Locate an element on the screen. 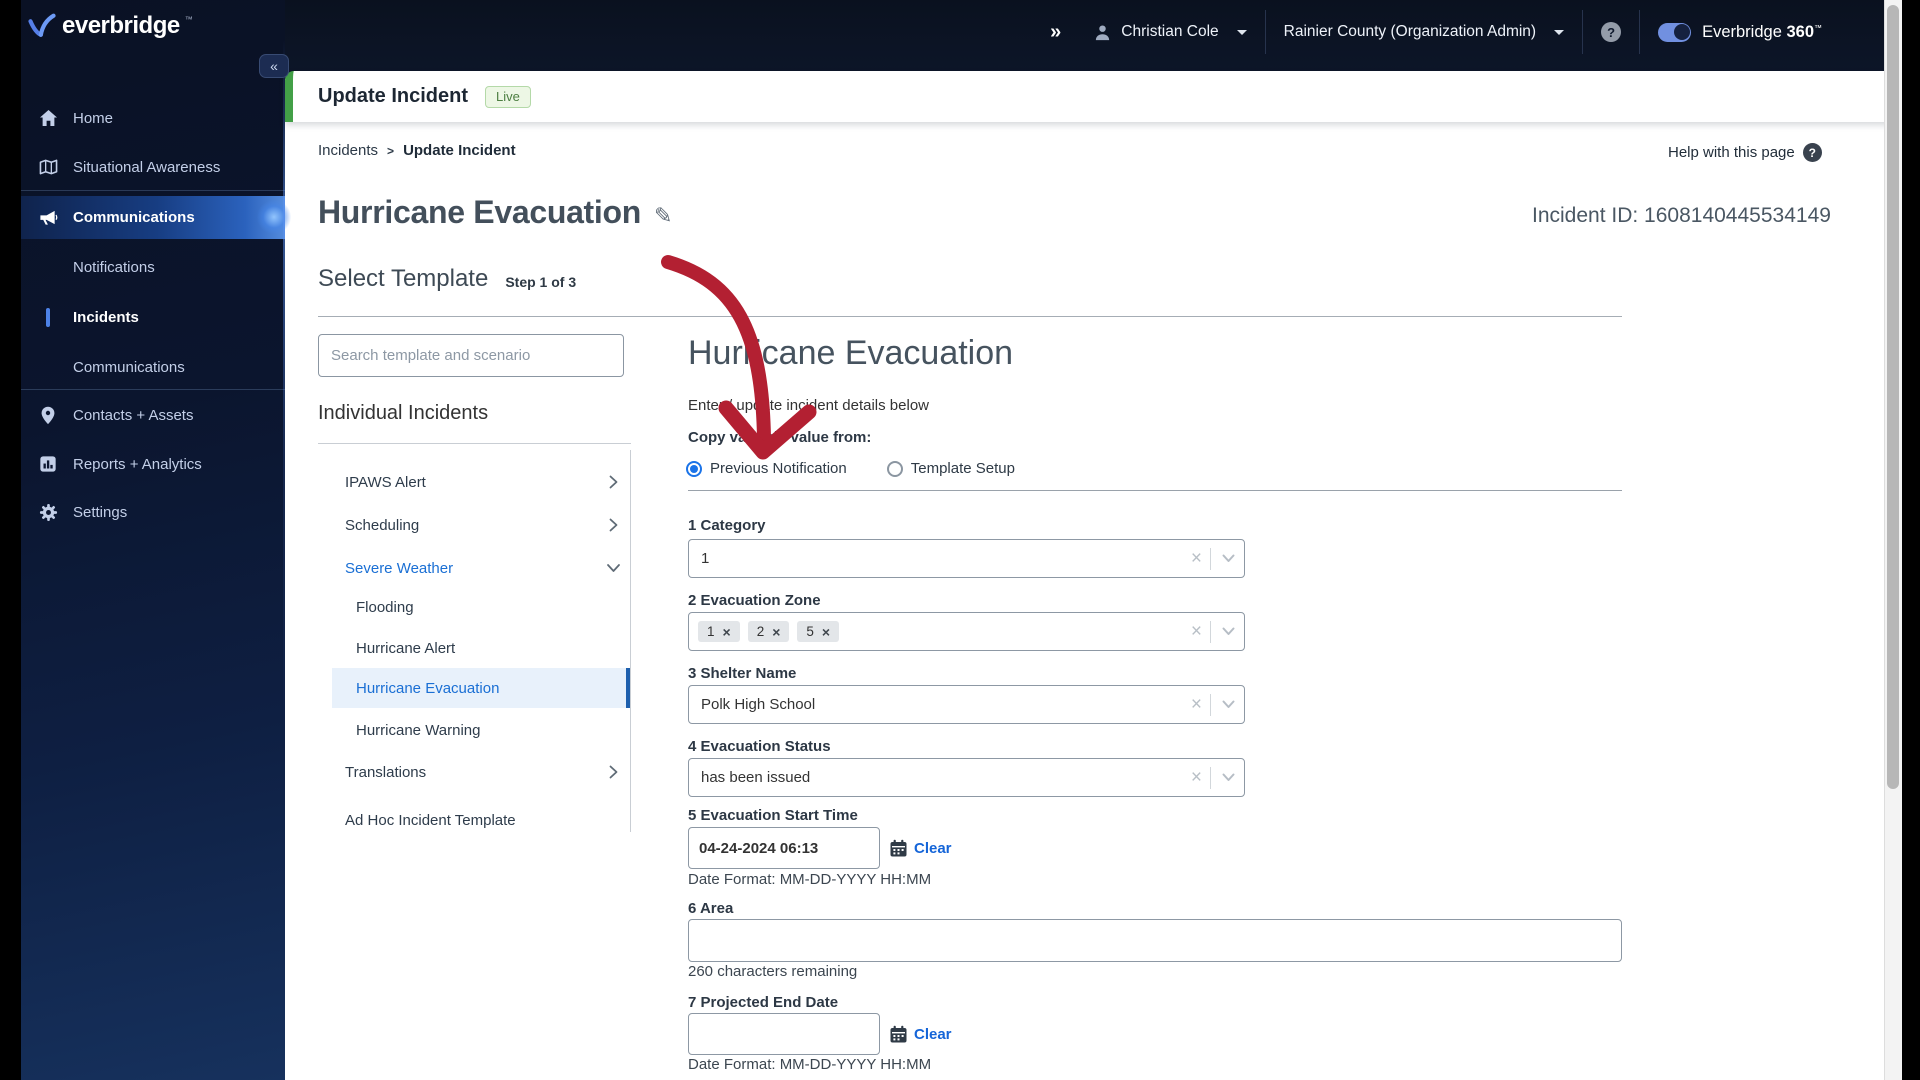 The image size is (1920, 1080). template-item-translations: Translations is located at coordinates (481, 772).